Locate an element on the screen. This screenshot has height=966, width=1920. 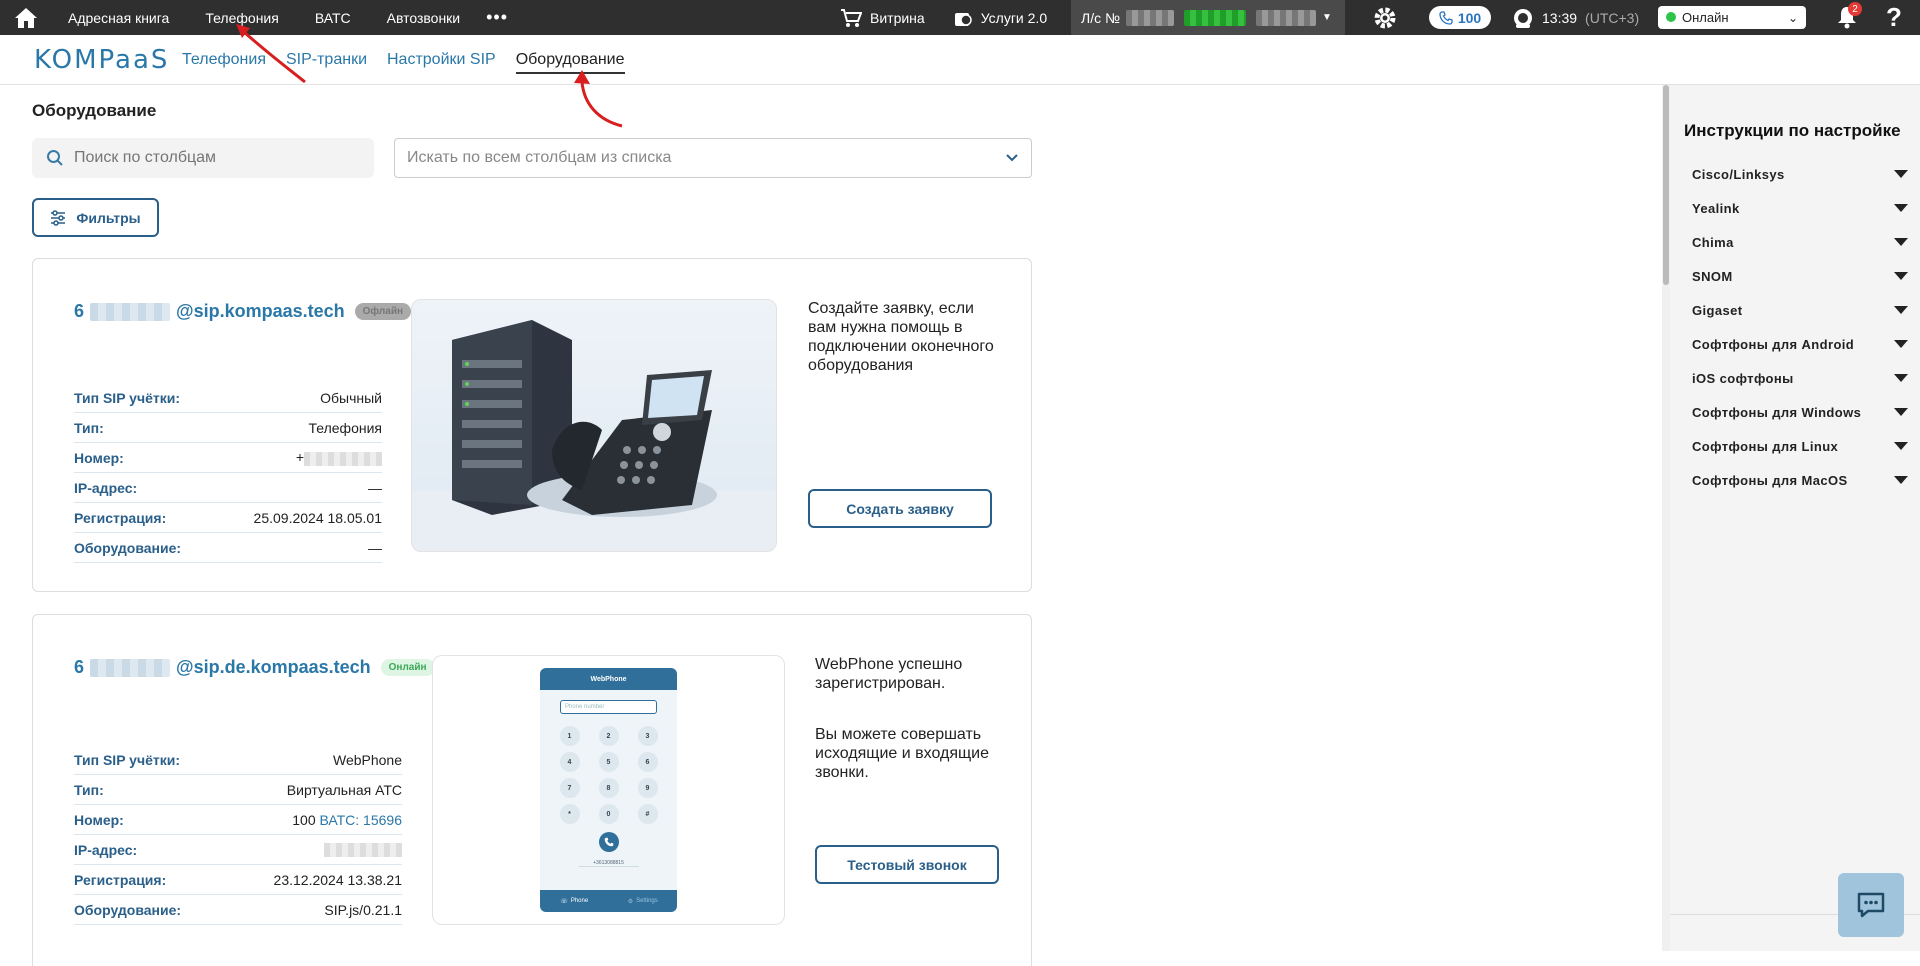
notification-badge: 2 is located at coordinates (1855, 9).